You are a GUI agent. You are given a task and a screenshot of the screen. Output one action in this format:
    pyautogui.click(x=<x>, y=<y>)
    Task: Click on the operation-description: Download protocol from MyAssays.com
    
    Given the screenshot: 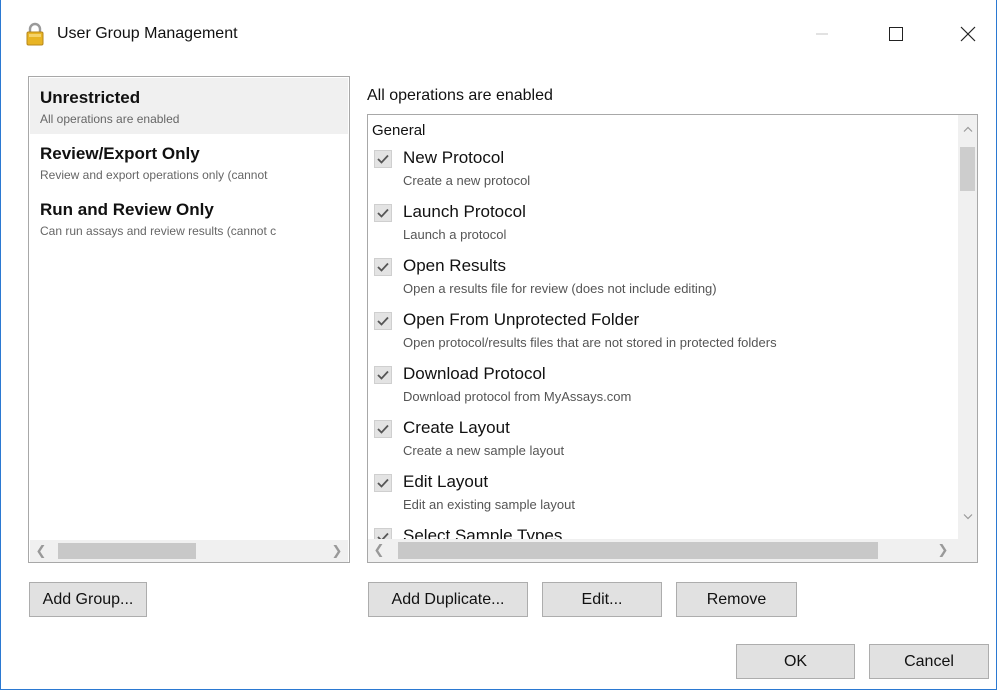 What is the action you would take?
    pyautogui.click(x=517, y=396)
    